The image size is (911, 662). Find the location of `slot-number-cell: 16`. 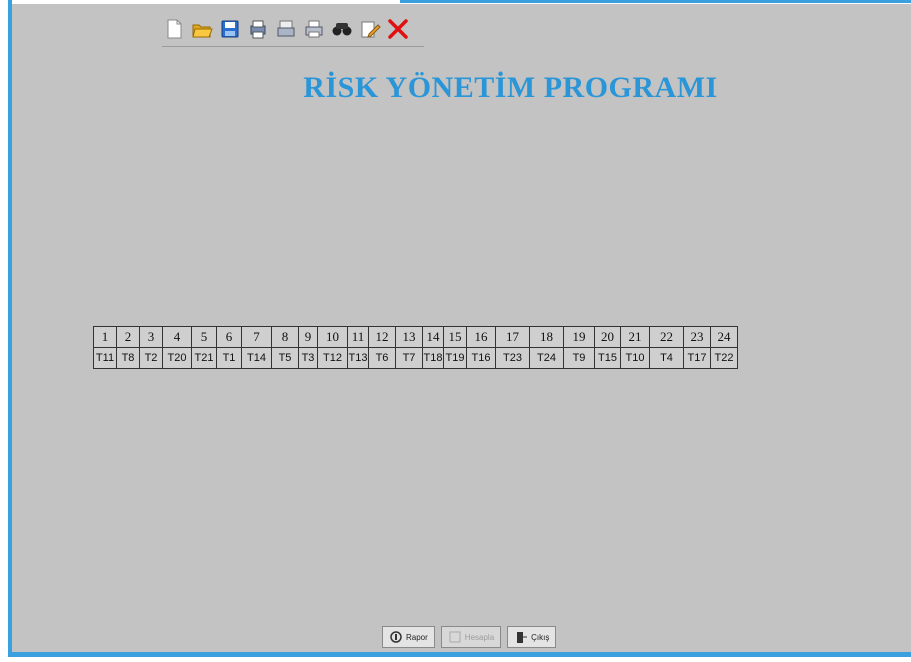

slot-number-cell: 16 is located at coordinates (481, 337).